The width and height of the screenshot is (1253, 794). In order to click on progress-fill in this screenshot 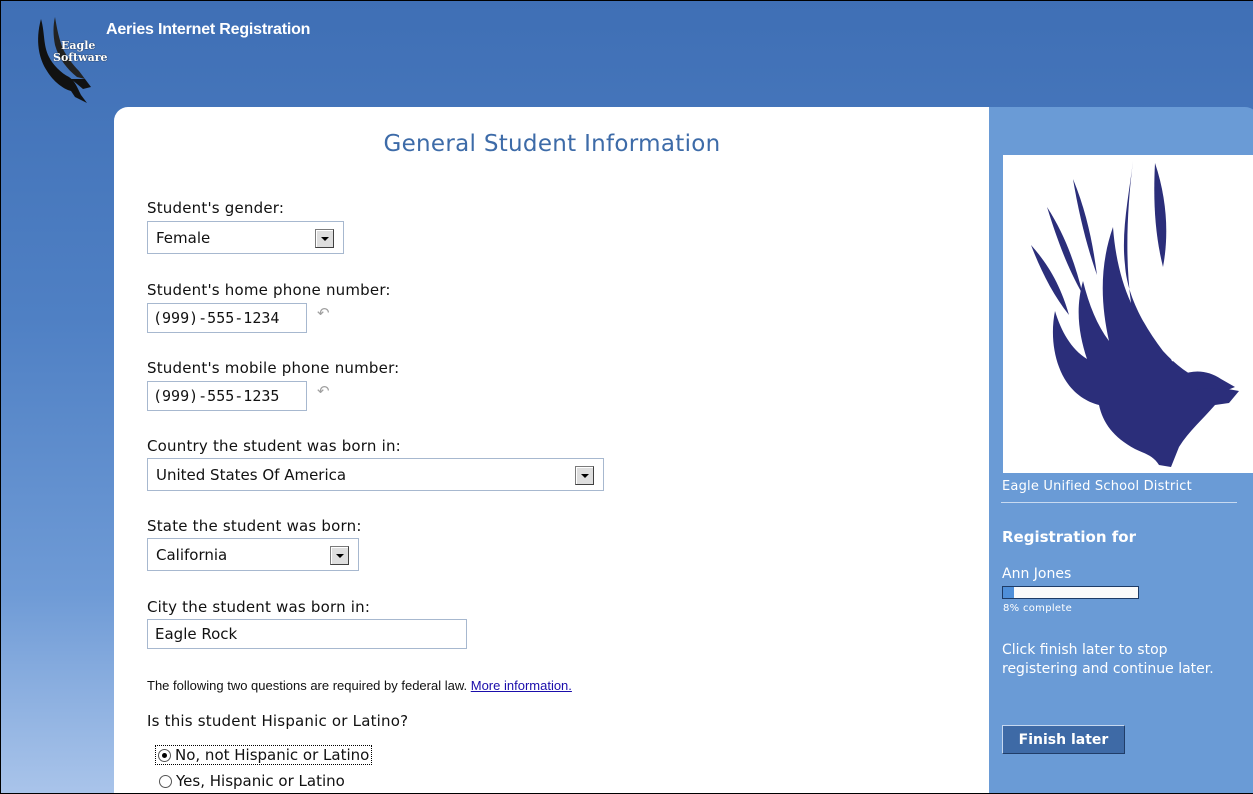, I will do `click(1008, 592)`.